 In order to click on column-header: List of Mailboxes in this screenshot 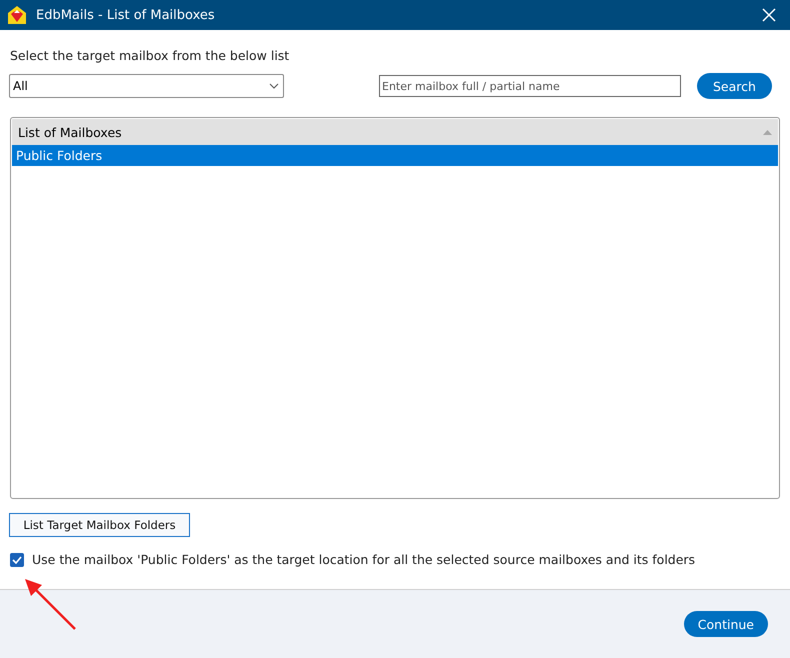, I will do `click(395, 132)`.